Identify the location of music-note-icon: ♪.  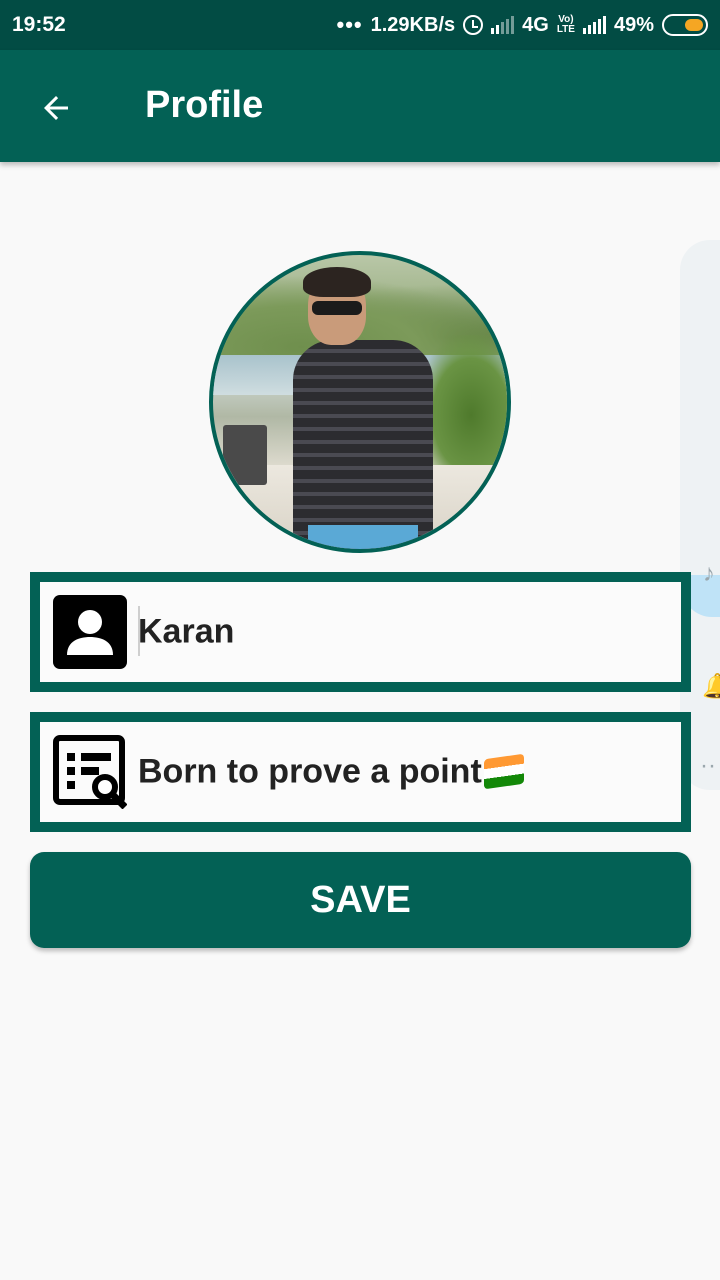
(709, 574).